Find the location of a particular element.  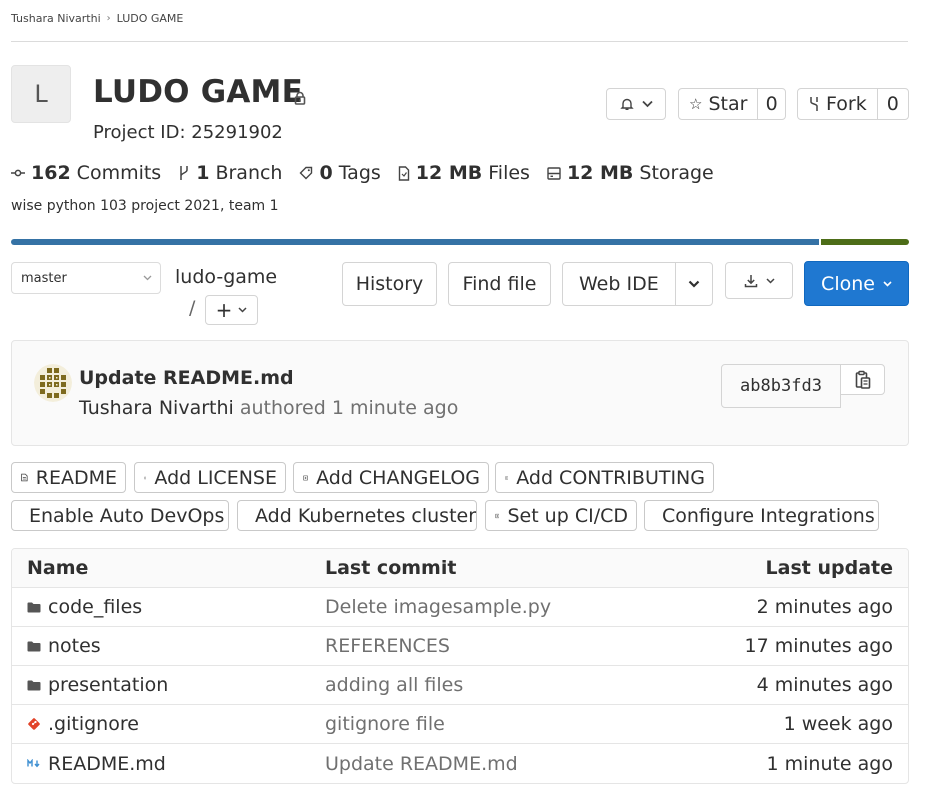

row-commit-message: Delete imagesample.py is located at coordinates (438, 607).